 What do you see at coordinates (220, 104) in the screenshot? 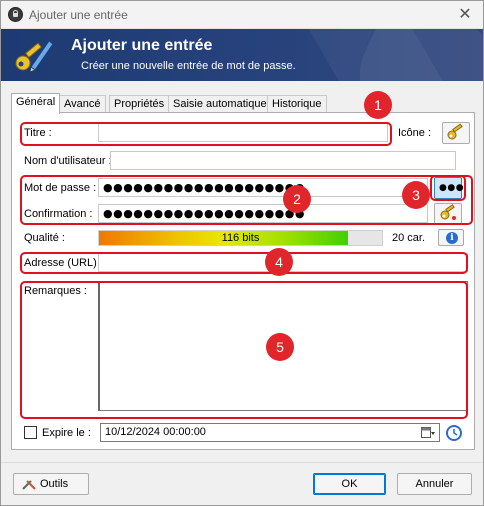
I see `tab-auto-type: Saisie automatique` at bounding box center [220, 104].